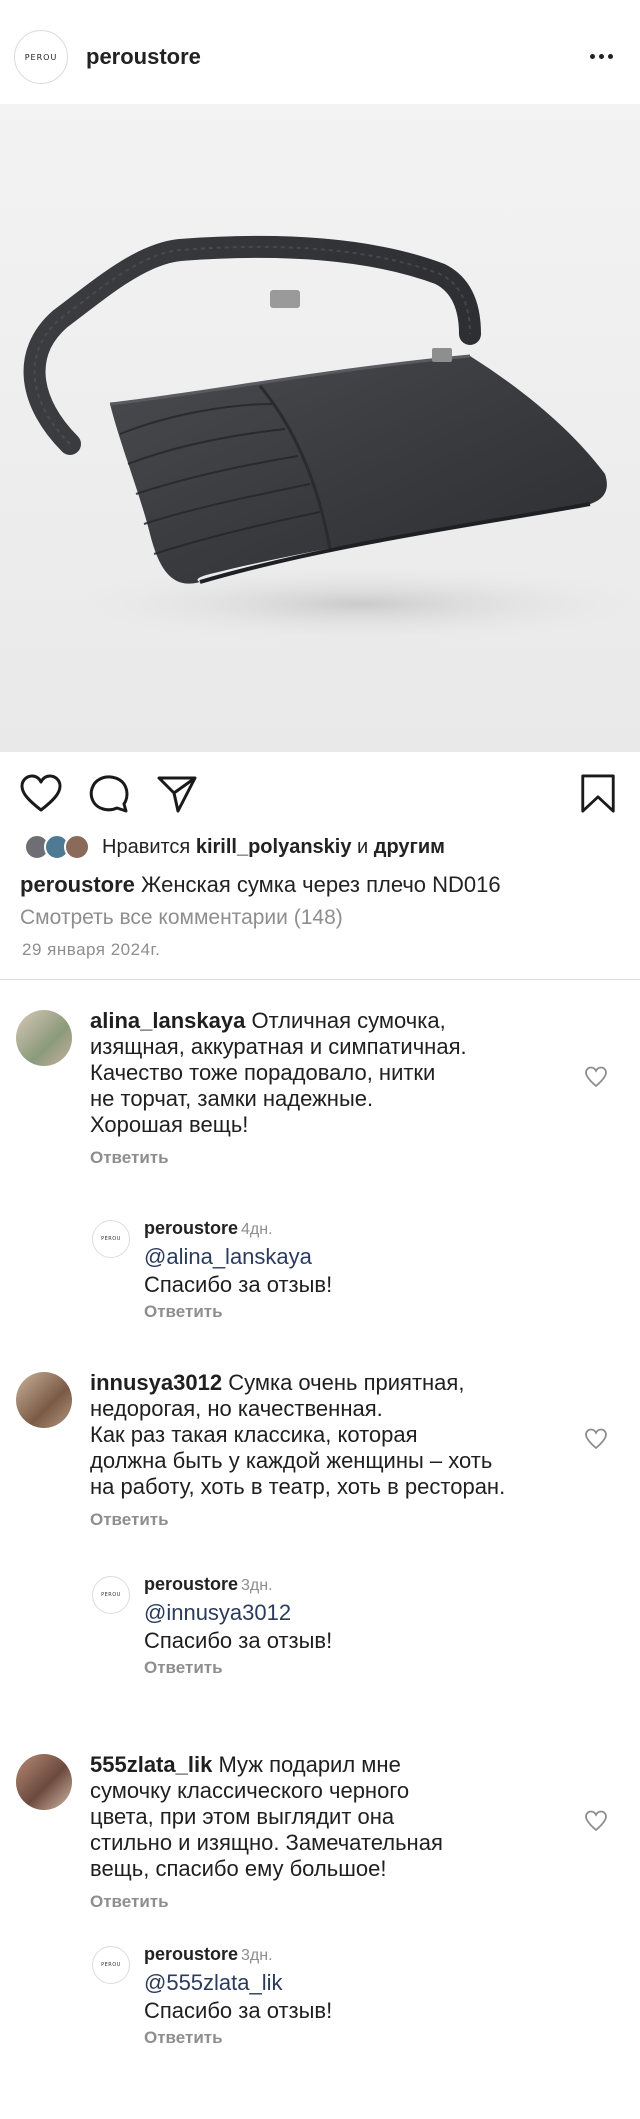 The image size is (640, 2119). Describe the element at coordinates (177, 794) in the screenshot. I see `share-send-icon` at that location.